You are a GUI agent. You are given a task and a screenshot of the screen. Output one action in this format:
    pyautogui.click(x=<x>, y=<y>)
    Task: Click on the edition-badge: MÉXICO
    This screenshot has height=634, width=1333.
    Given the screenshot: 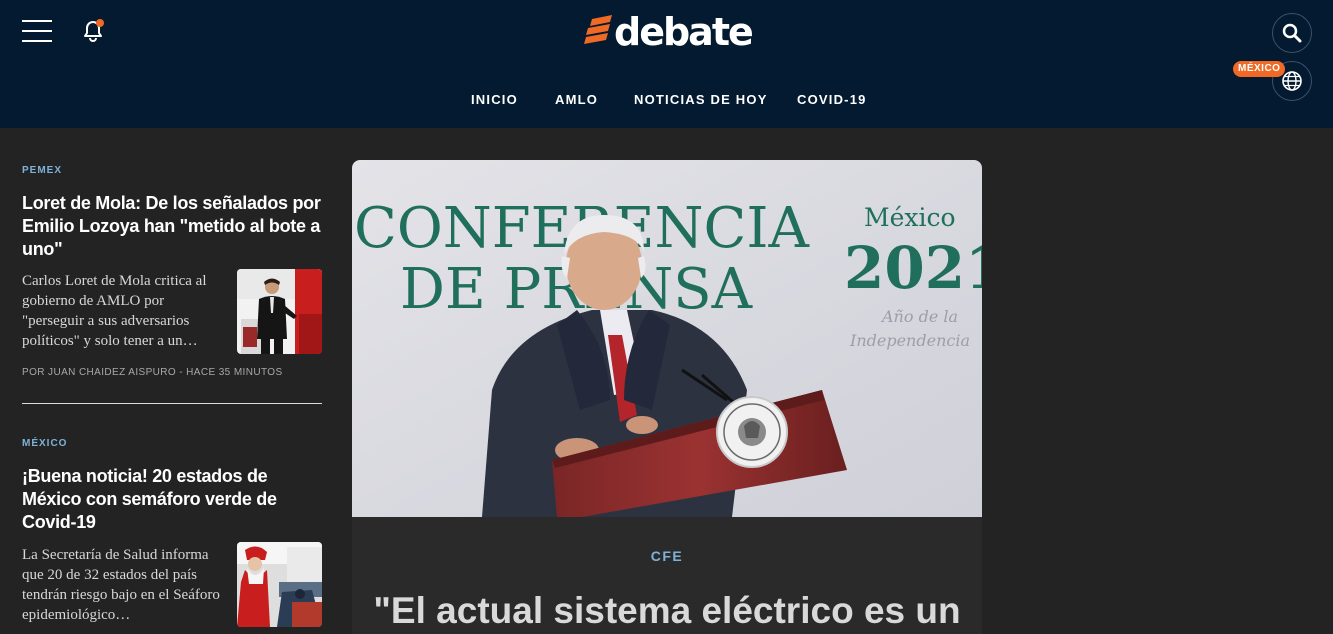 What is the action you would take?
    pyautogui.click(x=1259, y=69)
    